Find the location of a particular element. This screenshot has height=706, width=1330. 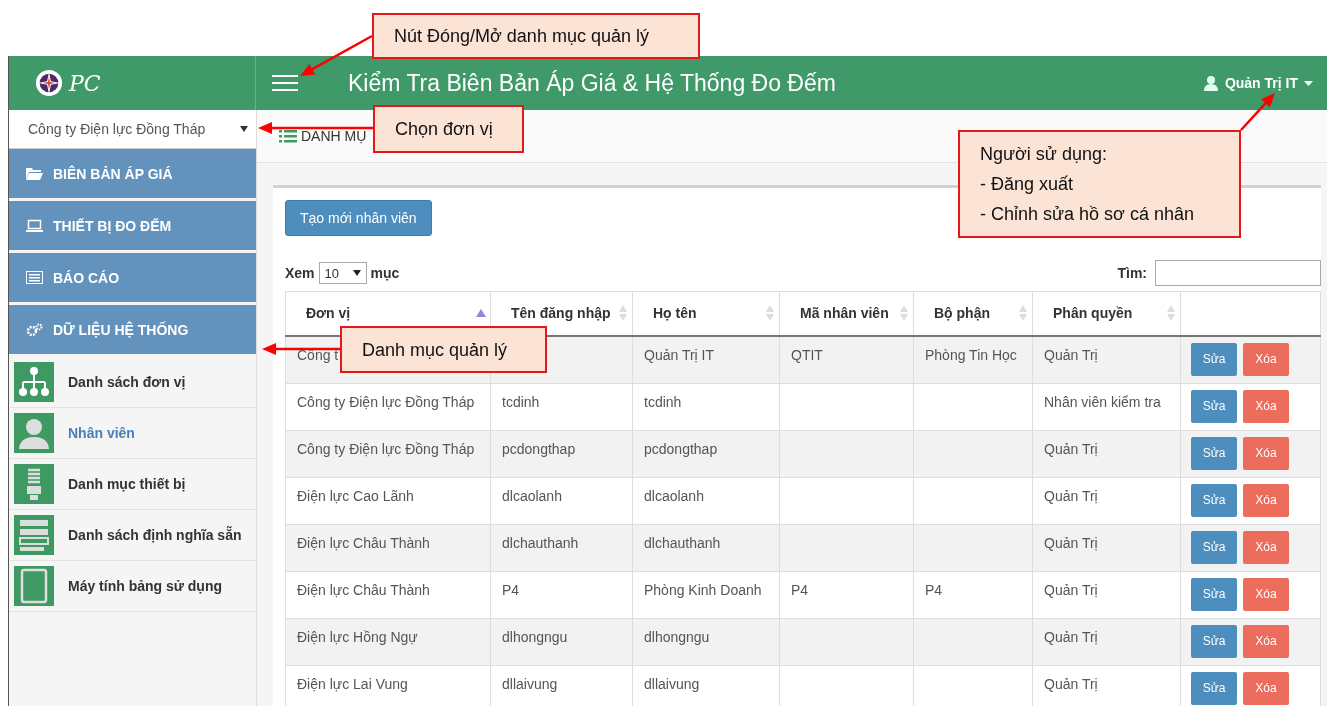

submenu-item: Danh sách đơn vị is located at coordinates (132, 382).